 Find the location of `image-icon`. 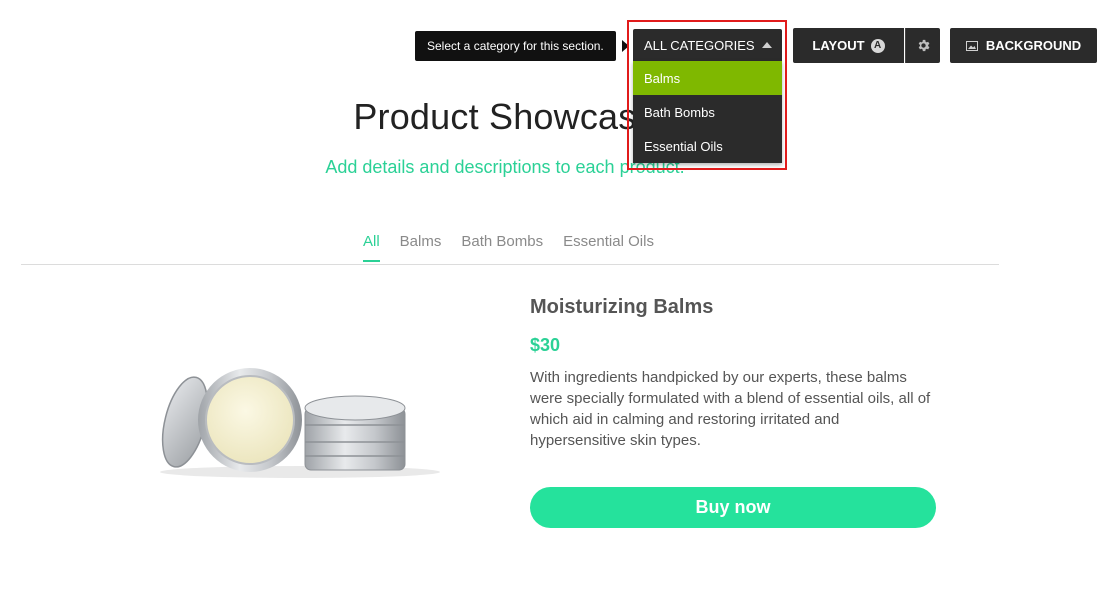

image-icon is located at coordinates (971, 45).